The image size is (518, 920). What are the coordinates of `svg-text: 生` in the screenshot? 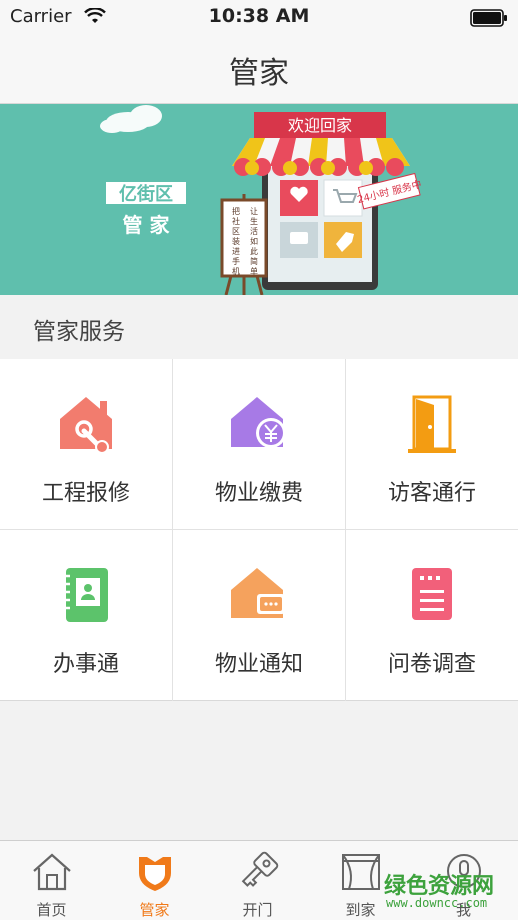 It's located at (254, 221).